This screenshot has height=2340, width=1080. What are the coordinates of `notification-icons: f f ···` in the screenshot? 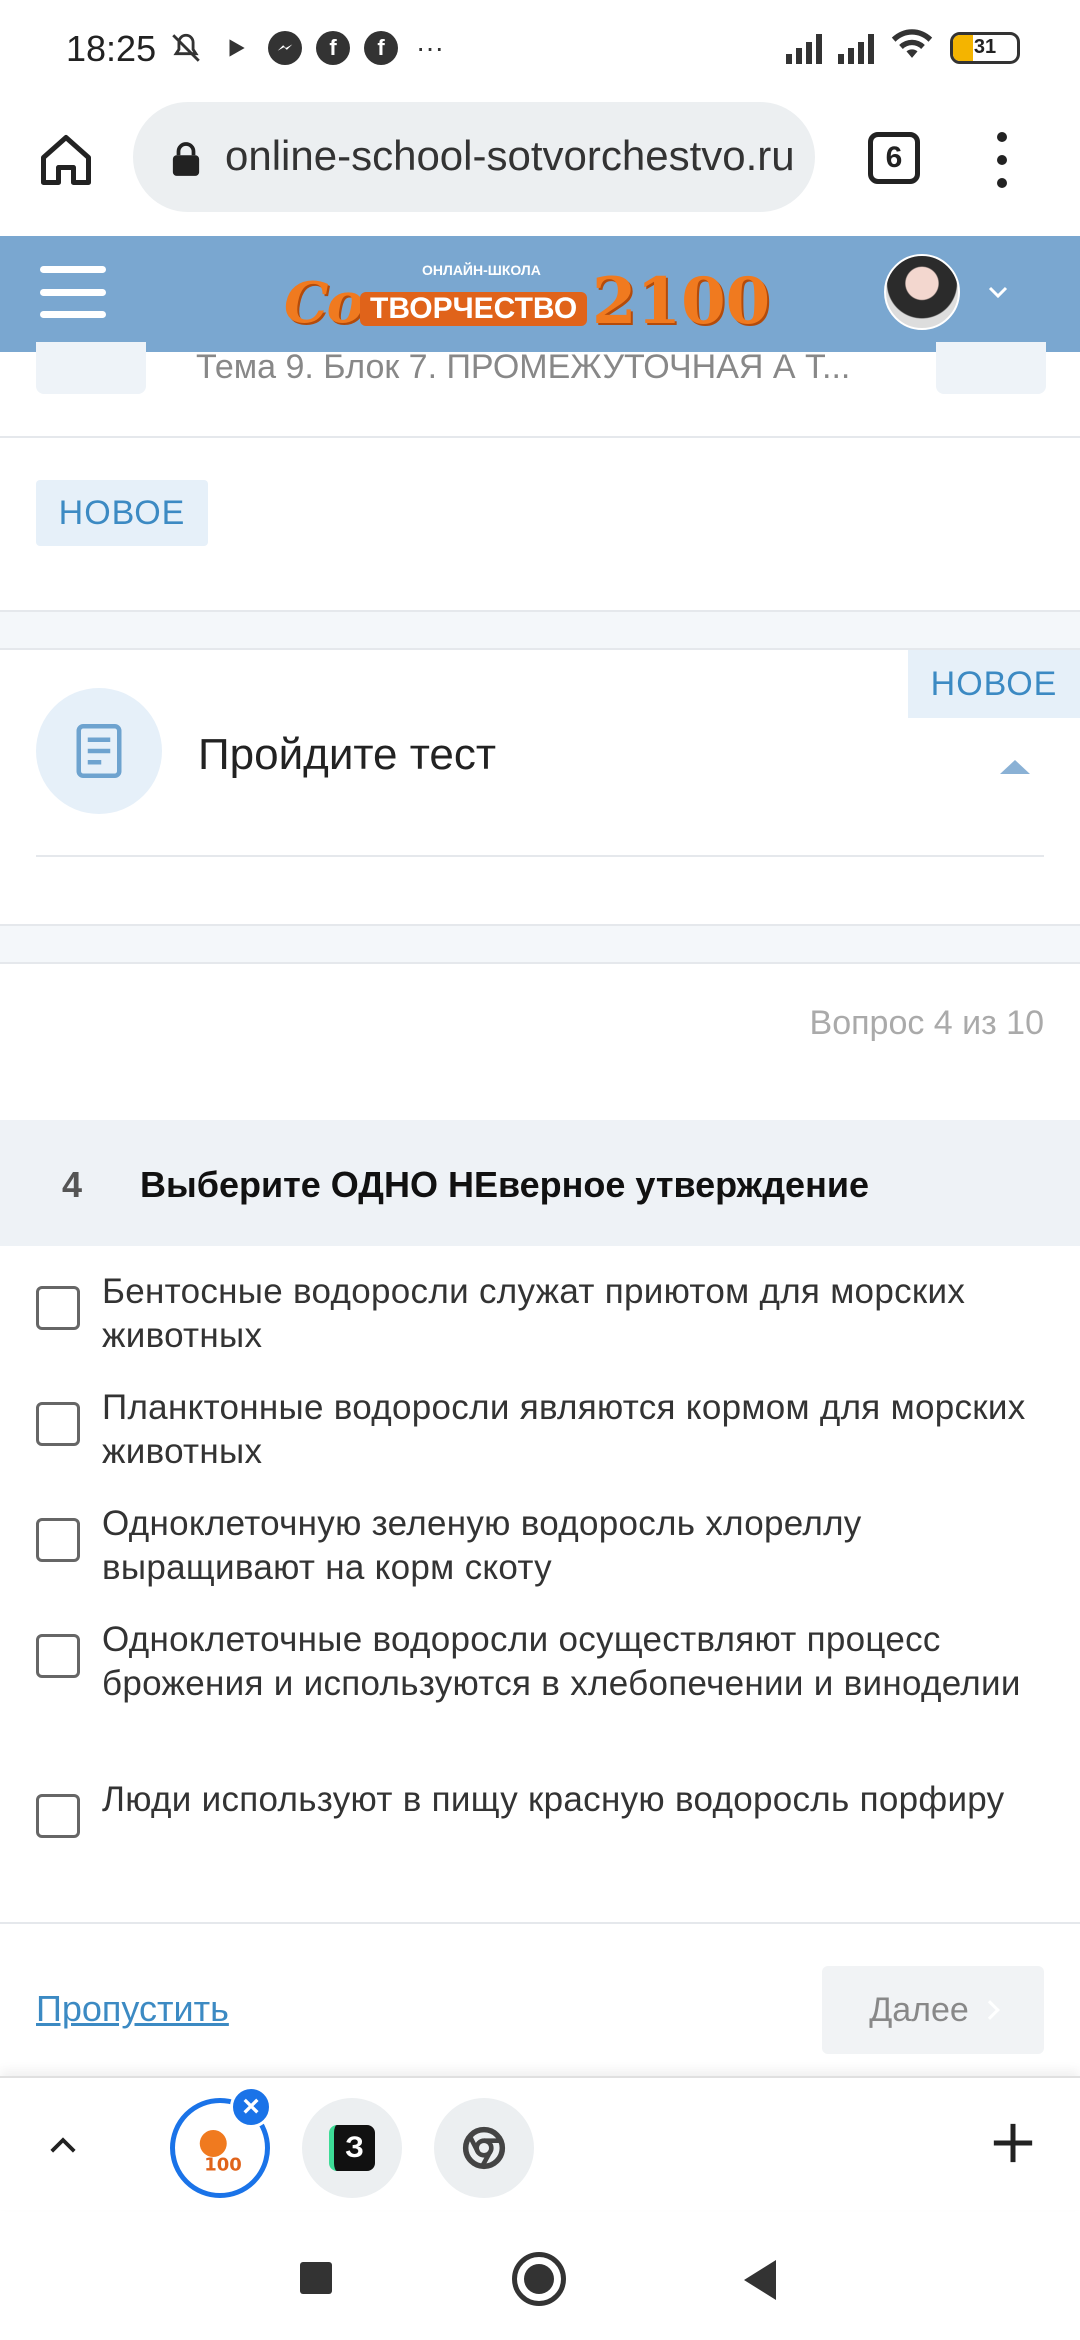 It's located at (308, 48).